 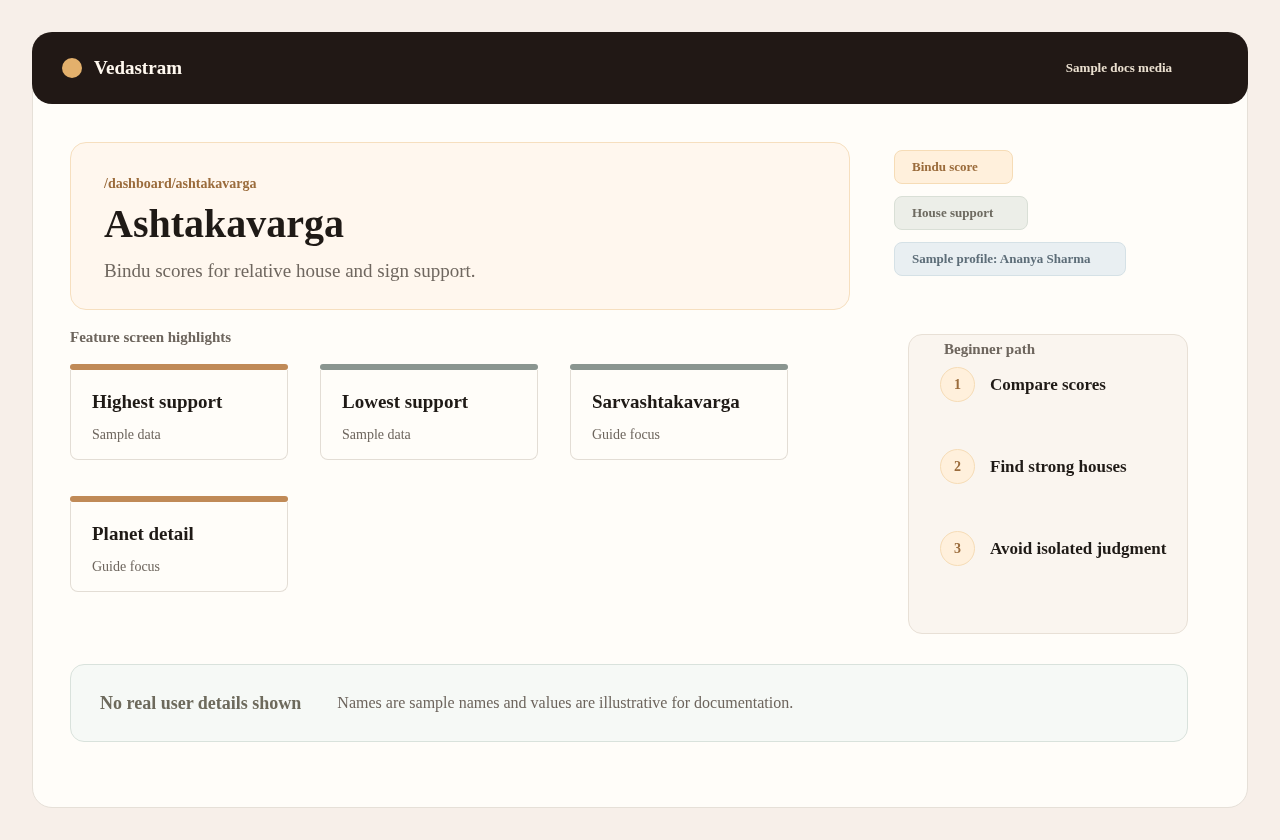 What do you see at coordinates (138, 68) in the screenshot?
I see `brand-name: Vedastram` at bounding box center [138, 68].